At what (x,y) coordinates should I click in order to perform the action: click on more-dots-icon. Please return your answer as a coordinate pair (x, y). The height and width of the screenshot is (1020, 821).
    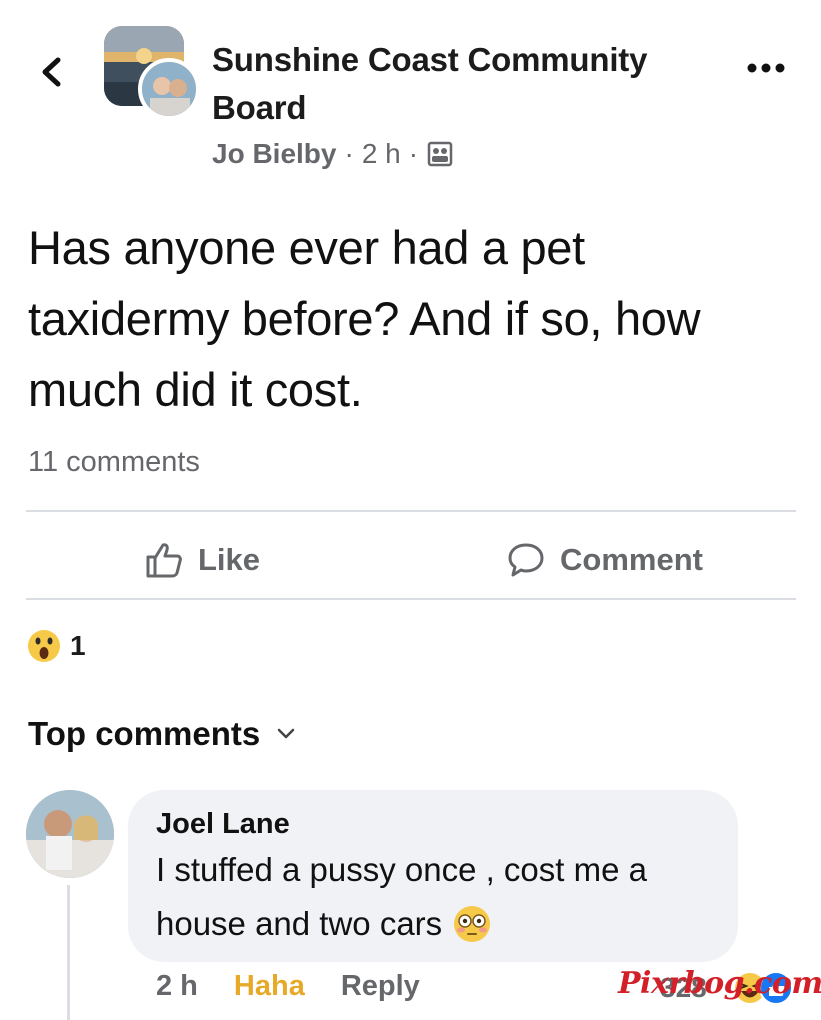
    Looking at the image, I should click on (766, 68).